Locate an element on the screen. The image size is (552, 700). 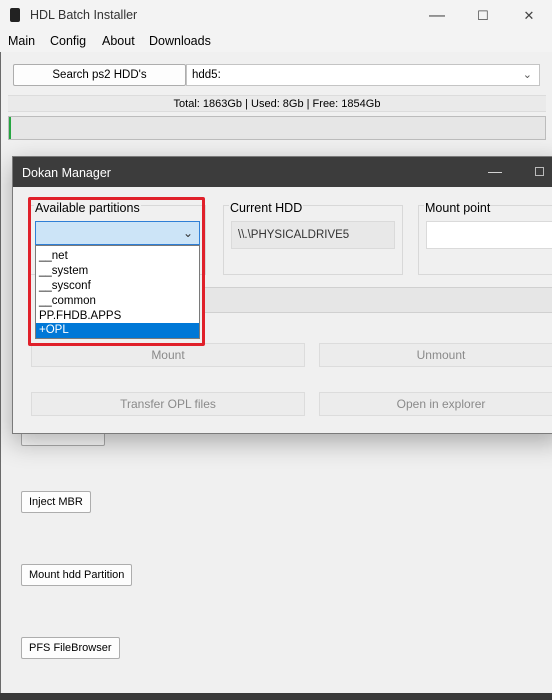
chevron-down-icon: ⌄ is located at coordinates (527, 75).